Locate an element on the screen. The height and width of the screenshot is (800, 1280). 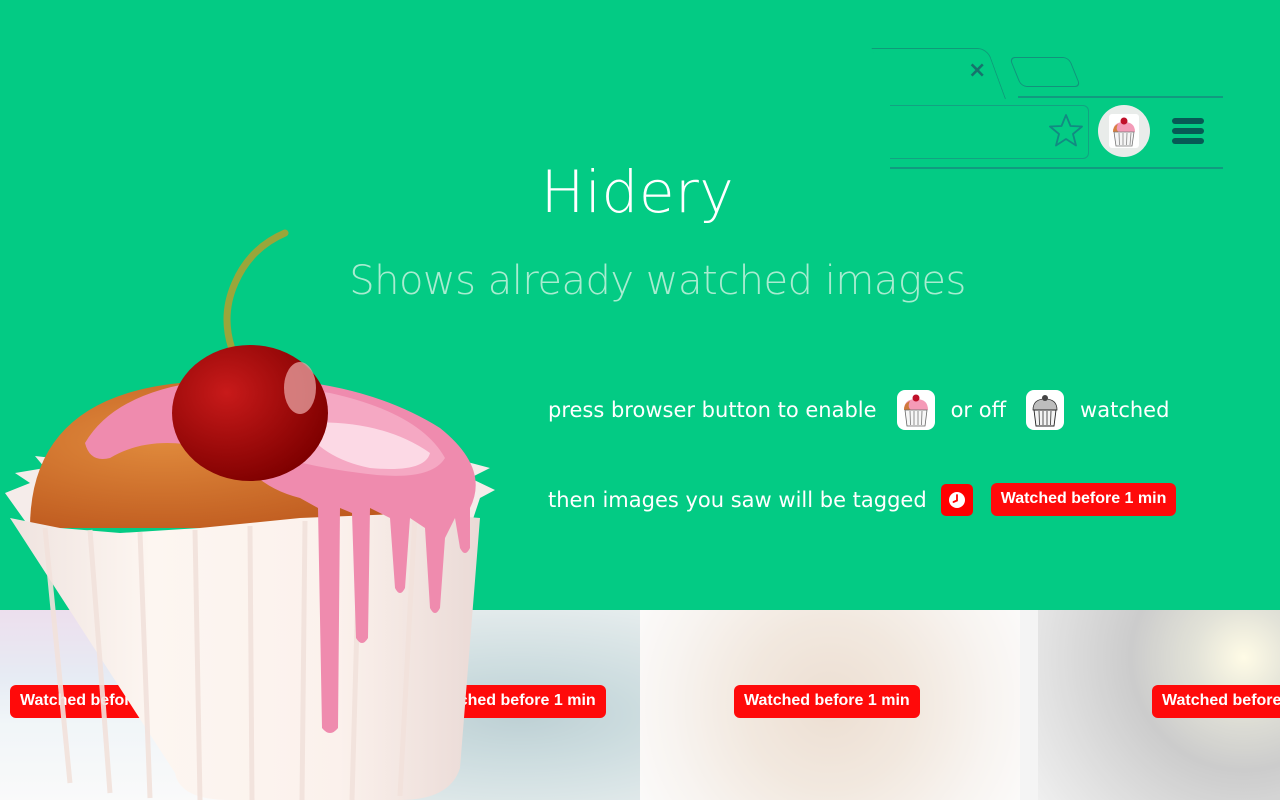
browser-chrome-illustration: × is located at coordinates (1048, 110).